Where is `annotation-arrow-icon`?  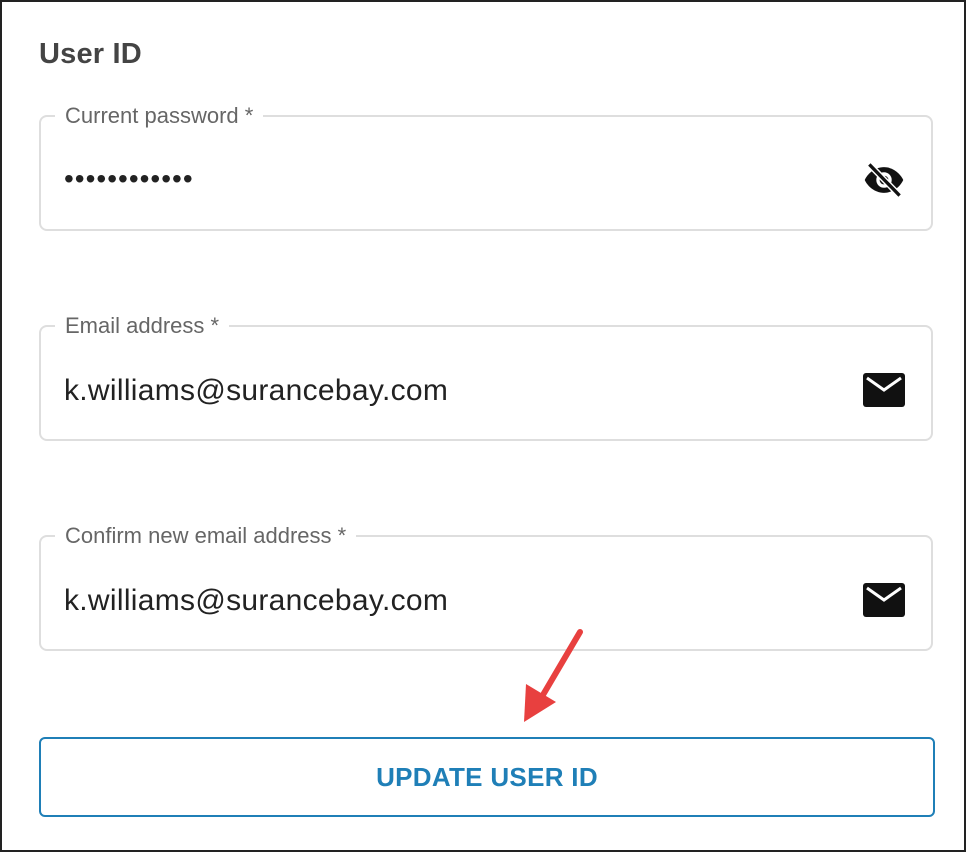 annotation-arrow-icon is located at coordinates (553, 675).